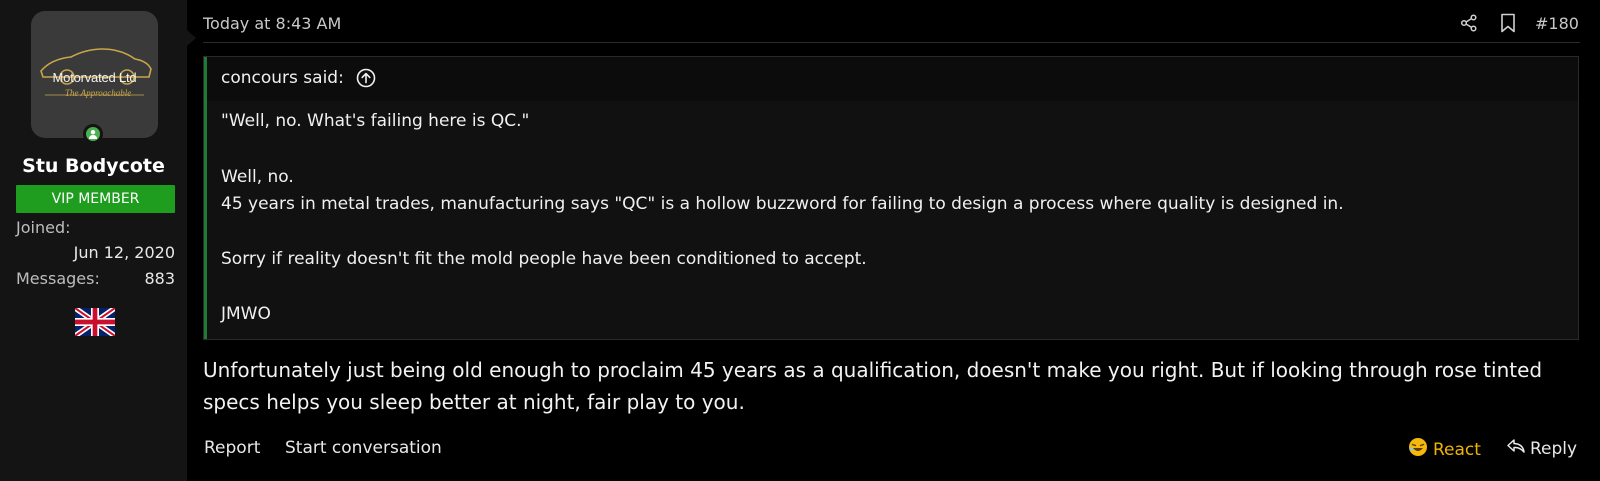 The width and height of the screenshot is (1600, 481). I want to click on avatar: Motorvated Ltd The Approachable, so click(94, 74).